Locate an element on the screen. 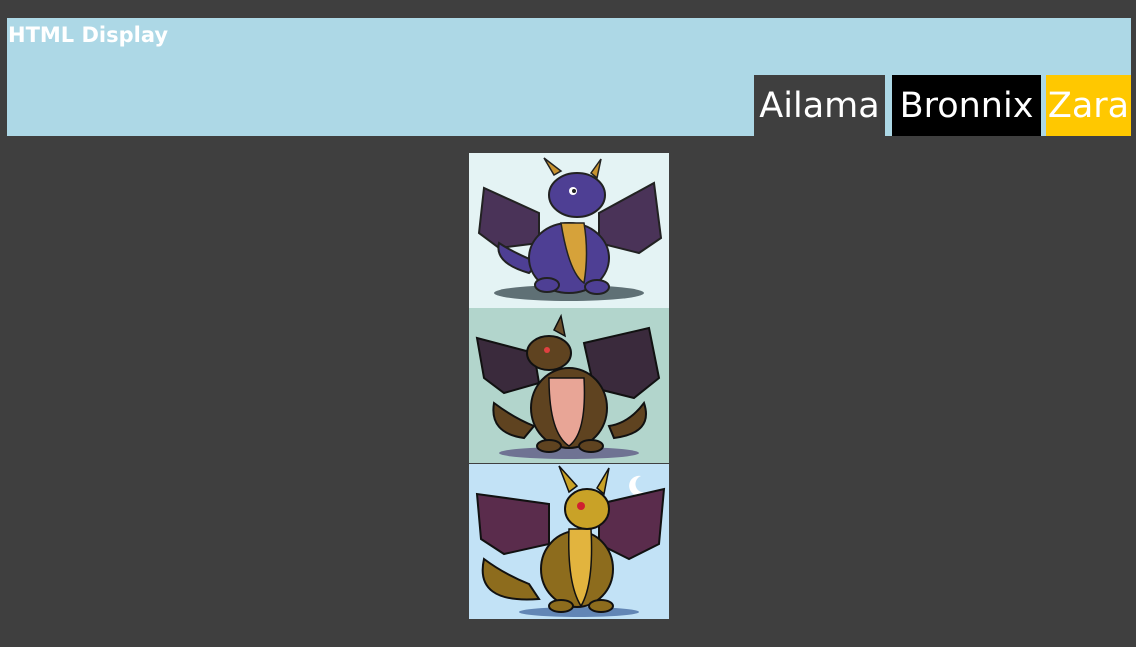 Image resolution: width=1136 pixels, height=647 pixels. nav-tab-zara: Zara is located at coordinates (1088, 105).